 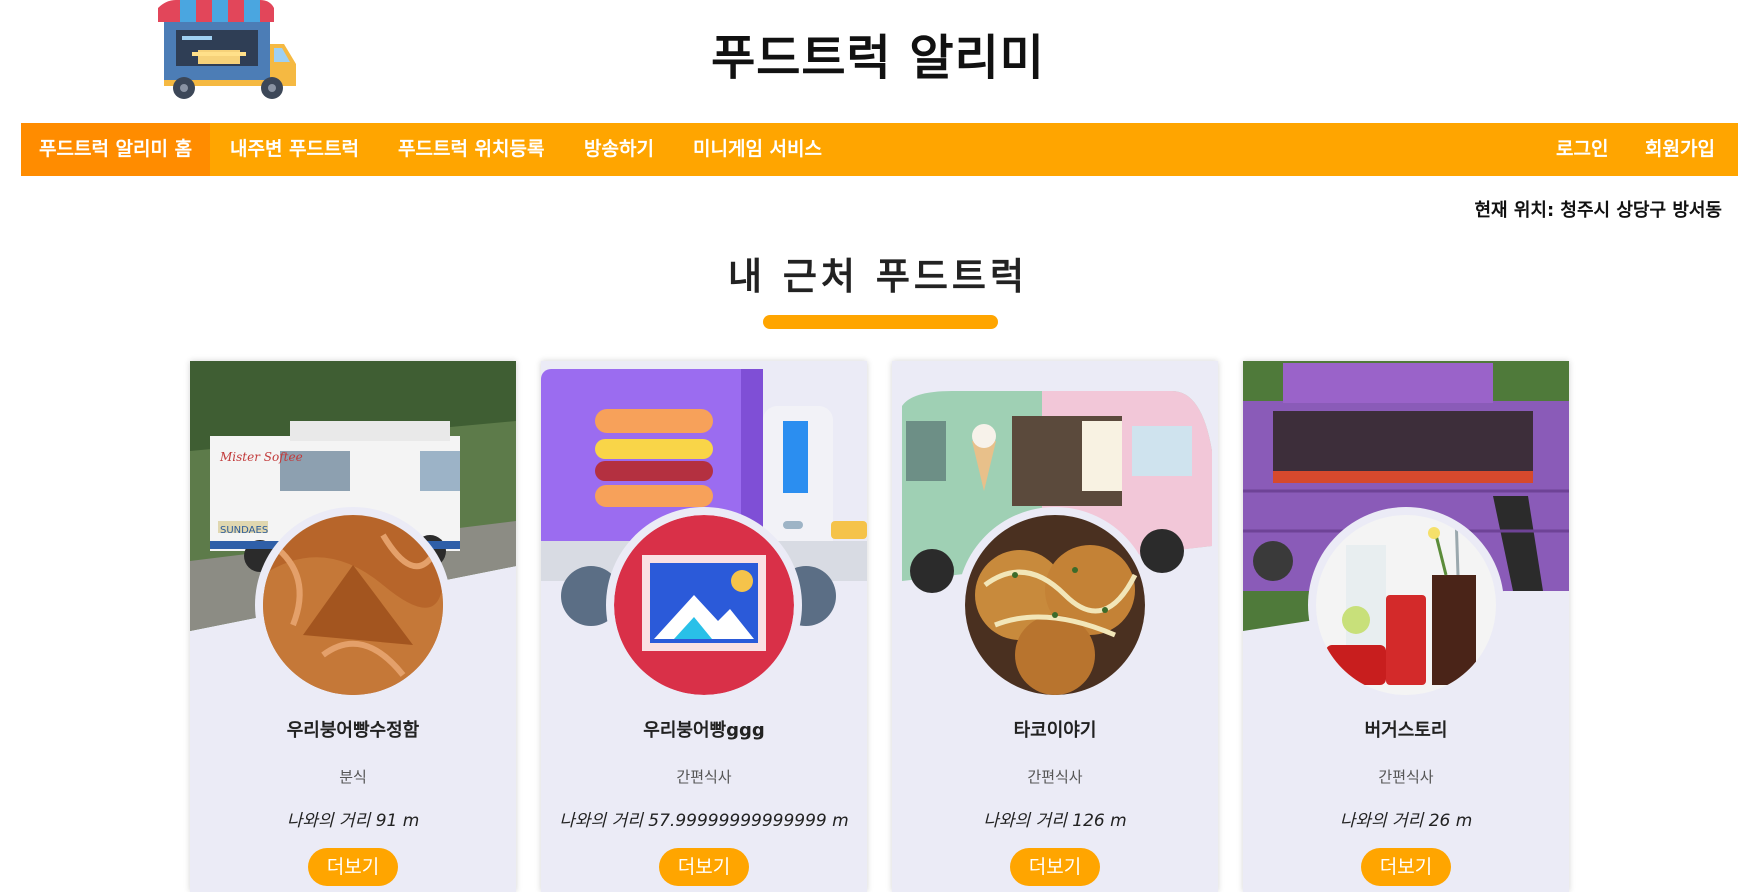 I want to click on cola-drink-photo, so click(x=1406, y=605).